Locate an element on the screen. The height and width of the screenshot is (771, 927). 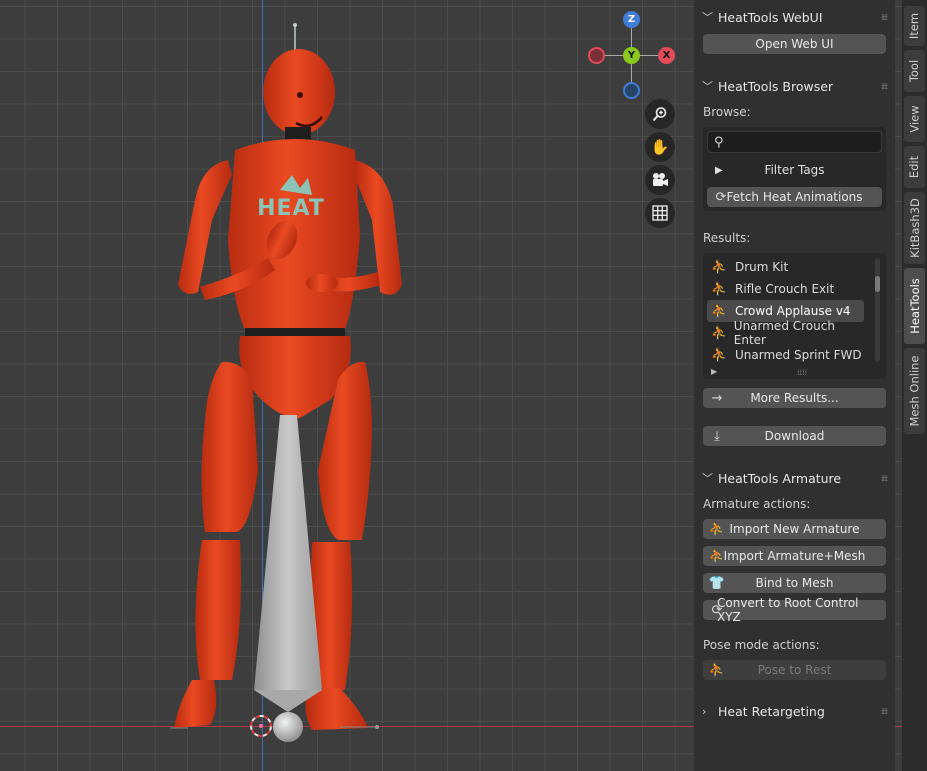
zoom-icon is located at coordinates (660, 114).